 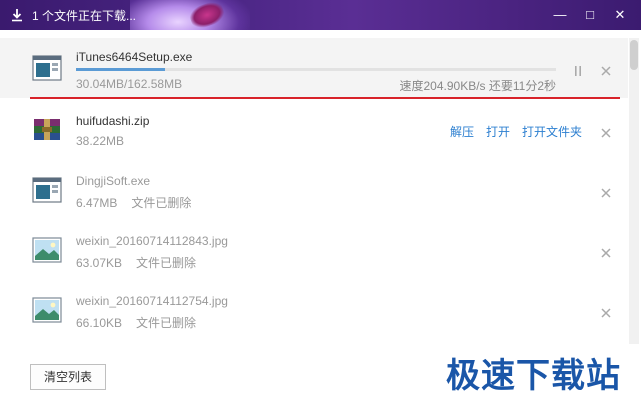 I want to click on file-size: 66.10KB, so click(x=99, y=323).